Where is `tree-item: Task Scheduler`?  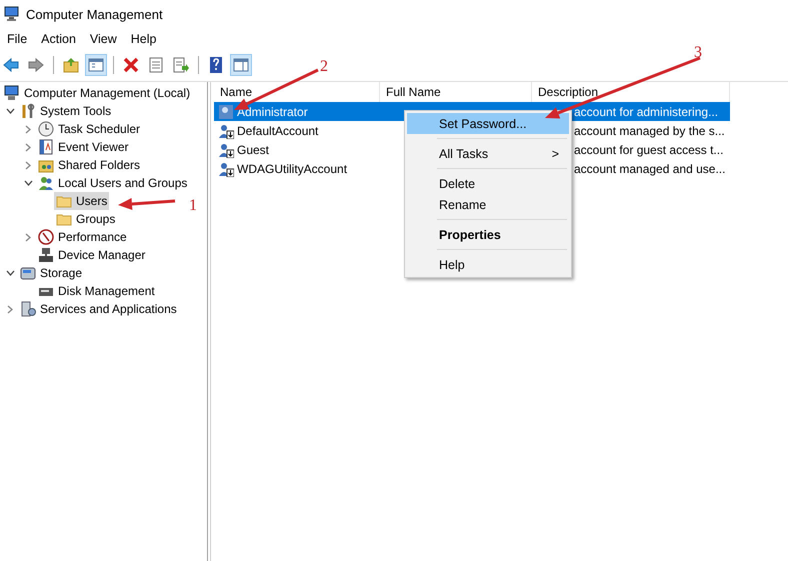
tree-item: Task Scheduler is located at coordinates (89, 129).